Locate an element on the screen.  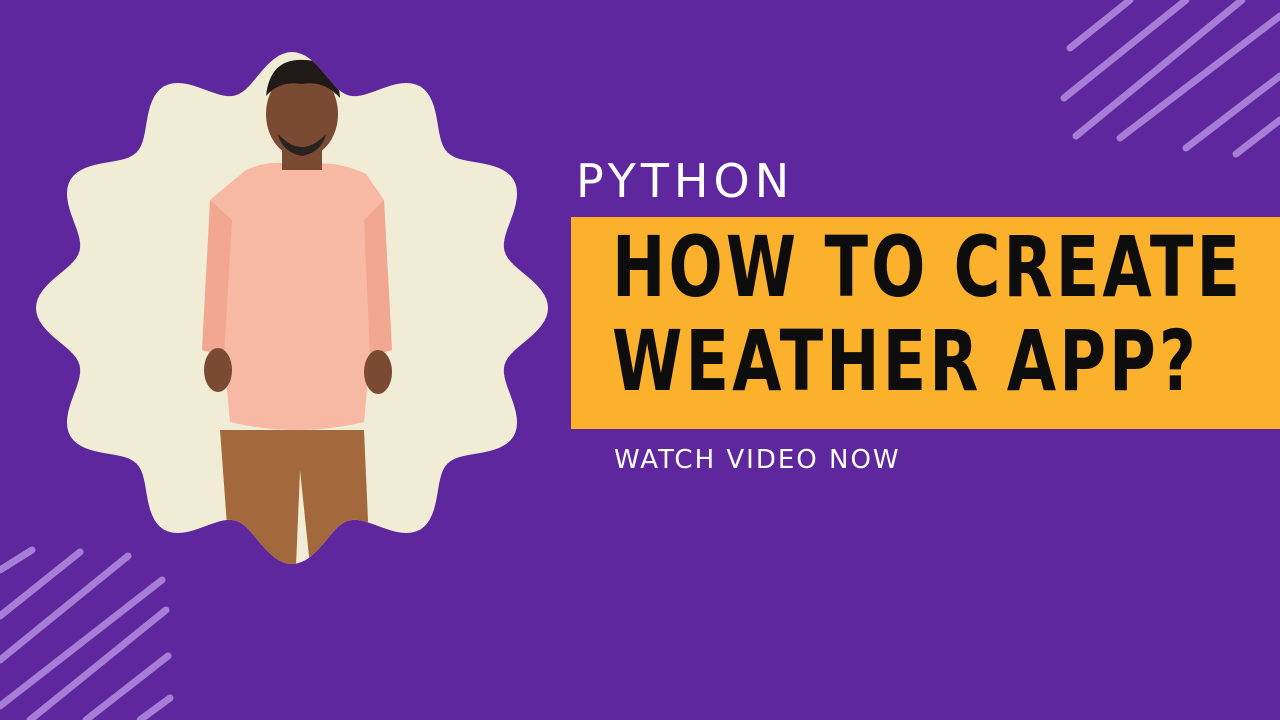
headline: HOW TO CREATE WEATHER APP? is located at coordinates (927, 314).